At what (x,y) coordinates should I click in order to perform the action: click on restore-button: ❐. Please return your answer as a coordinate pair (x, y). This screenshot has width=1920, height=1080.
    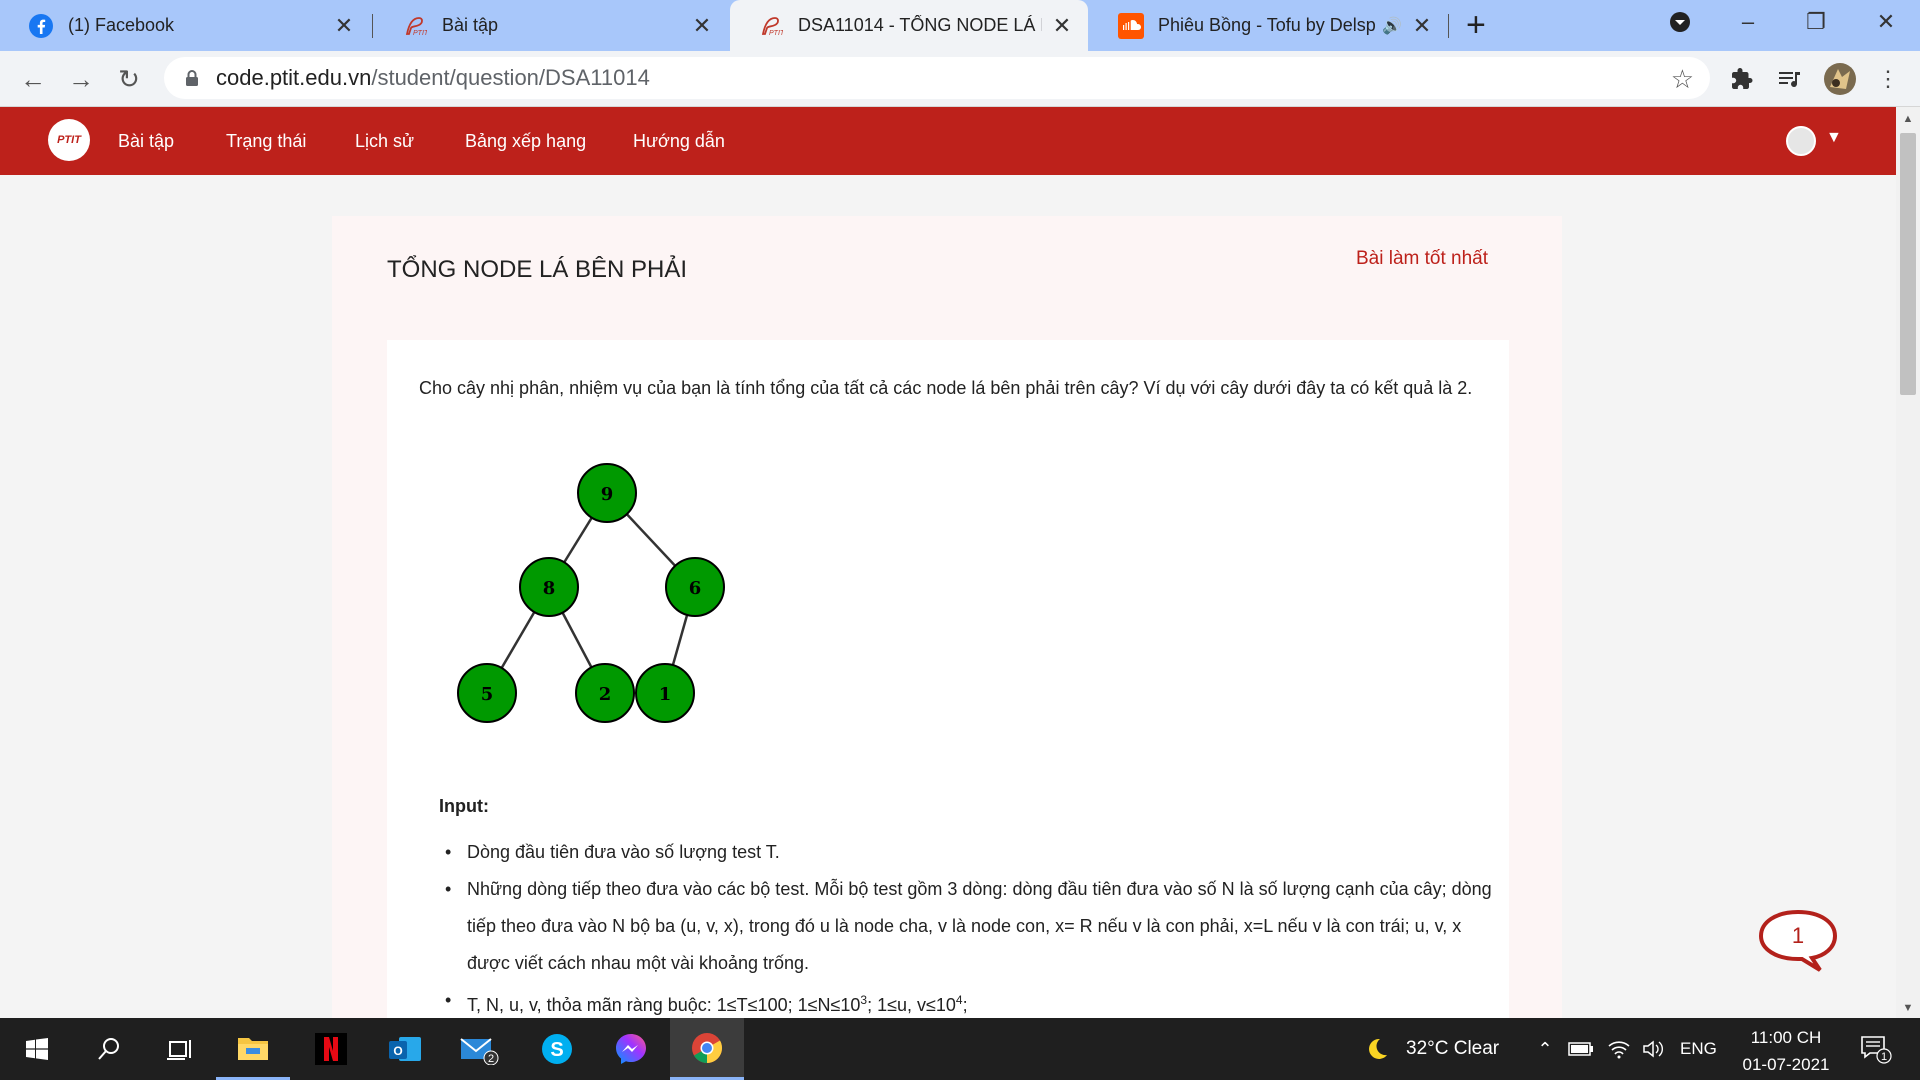
    Looking at the image, I should click on (1816, 22).